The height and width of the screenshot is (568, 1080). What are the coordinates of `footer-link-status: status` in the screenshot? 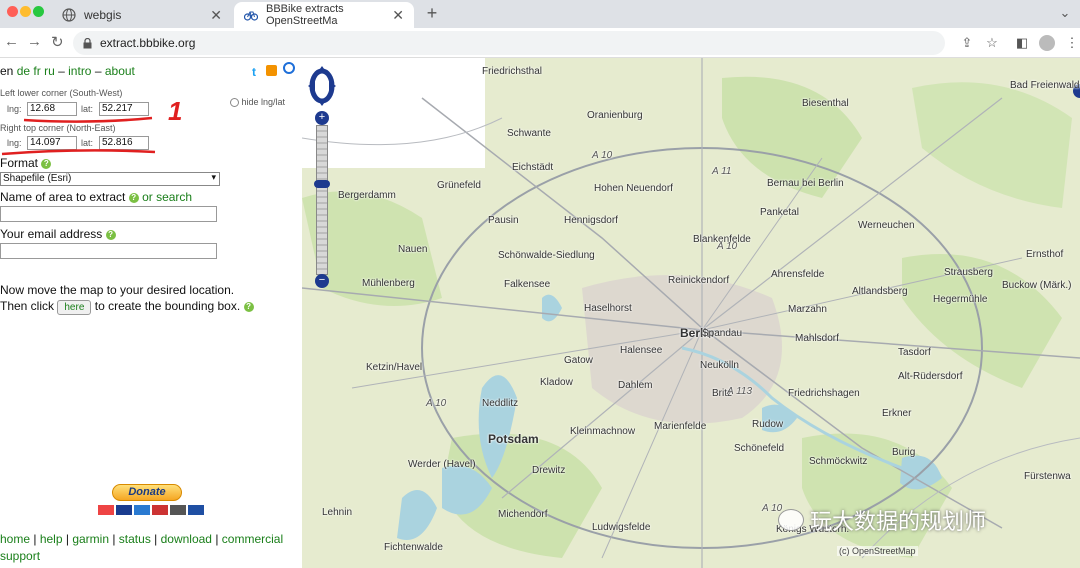 It's located at (135, 539).